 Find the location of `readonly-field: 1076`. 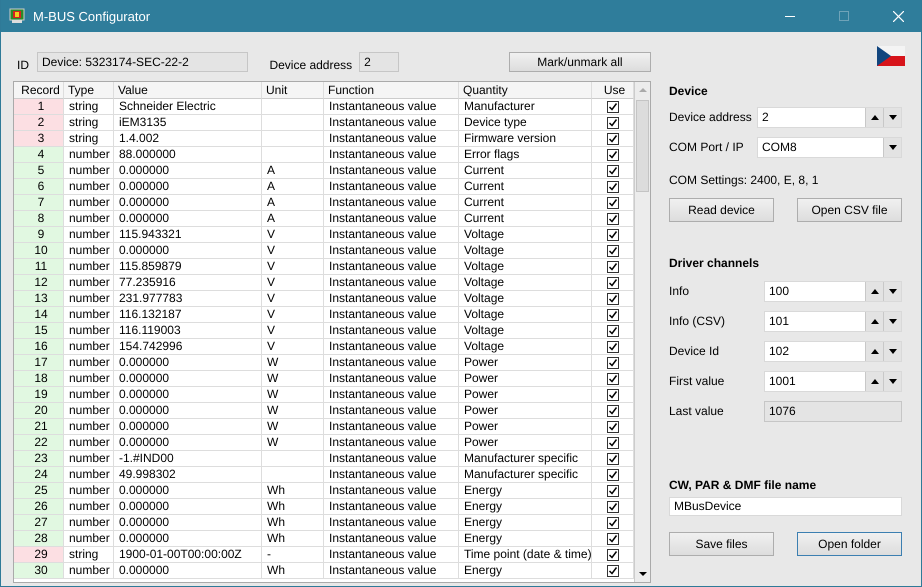

readonly-field: 1076 is located at coordinates (833, 411).